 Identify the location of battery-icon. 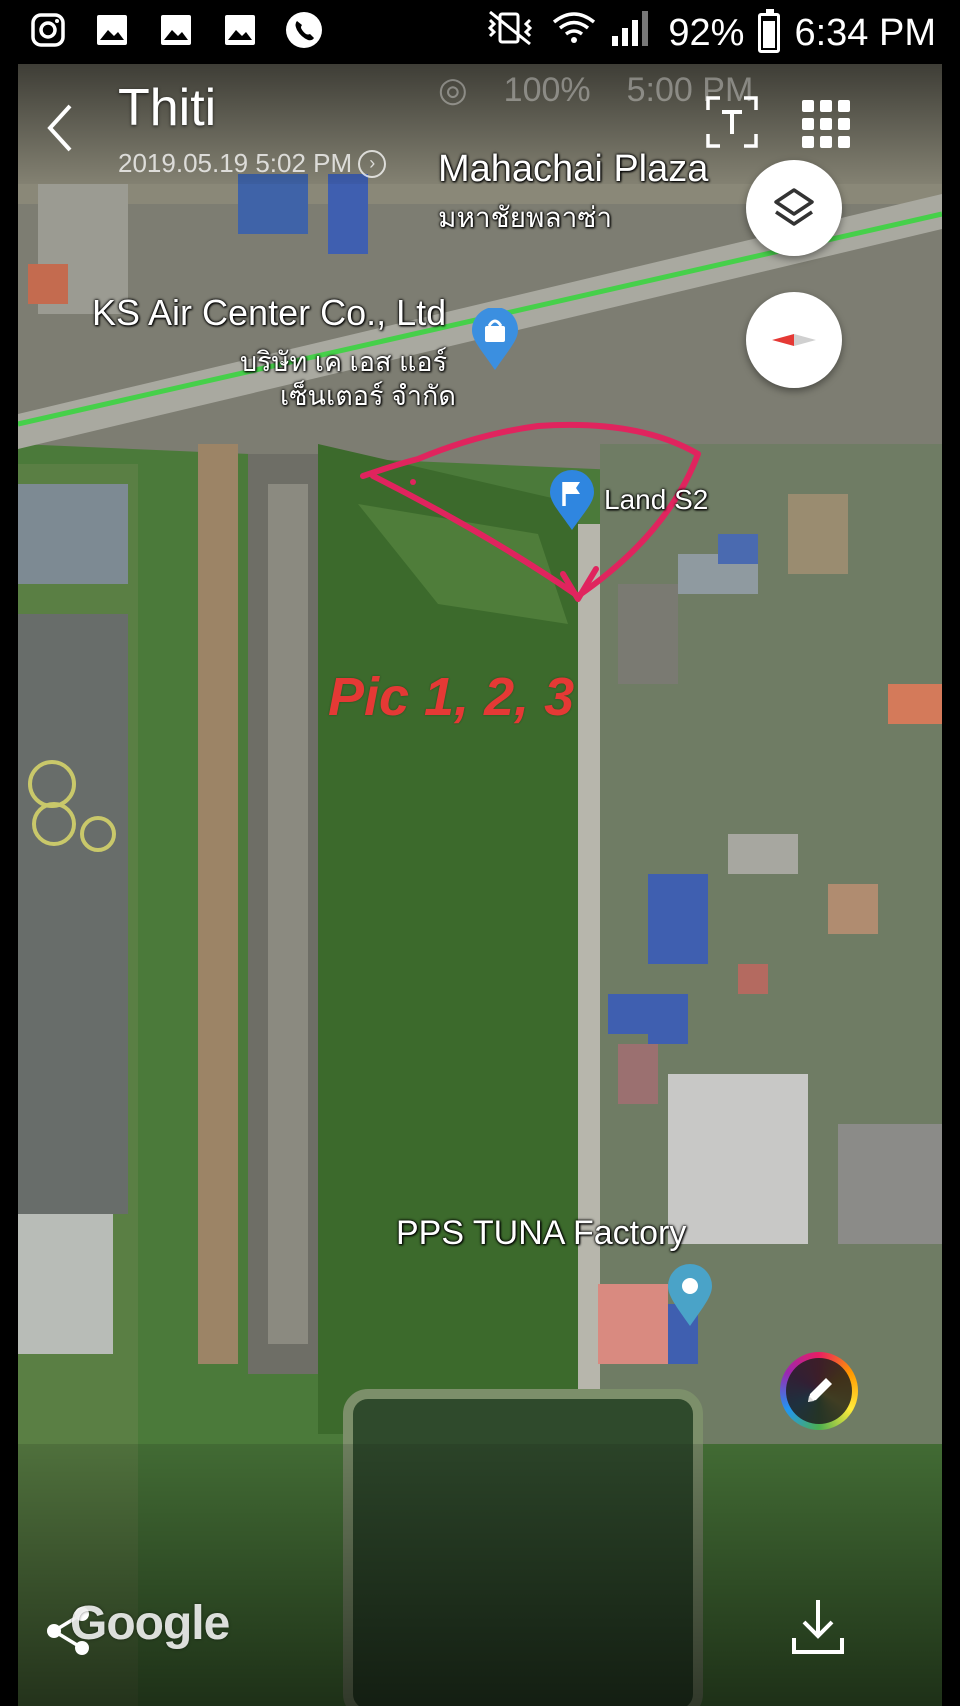
(769, 31).